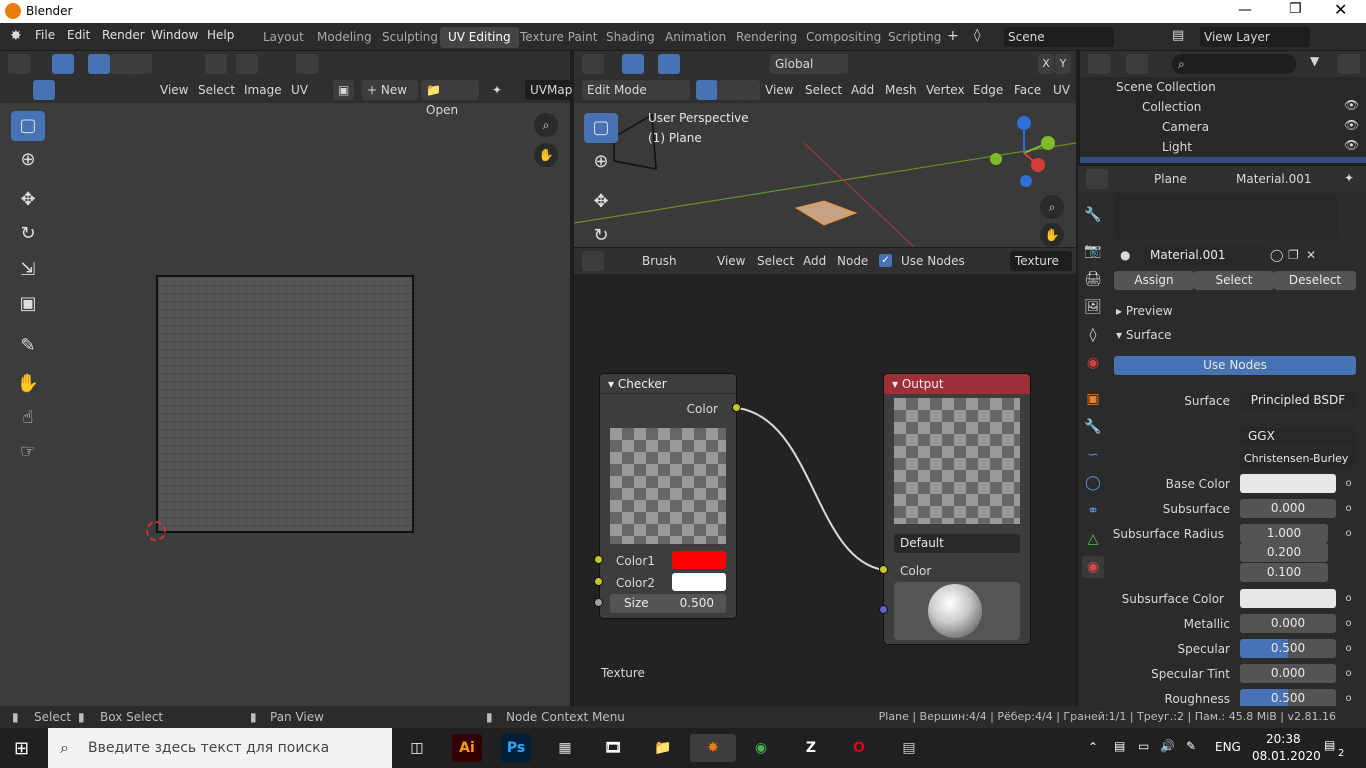 The image size is (1366, 768). I want to click on relax-tool: ☝, so click(28, 418).